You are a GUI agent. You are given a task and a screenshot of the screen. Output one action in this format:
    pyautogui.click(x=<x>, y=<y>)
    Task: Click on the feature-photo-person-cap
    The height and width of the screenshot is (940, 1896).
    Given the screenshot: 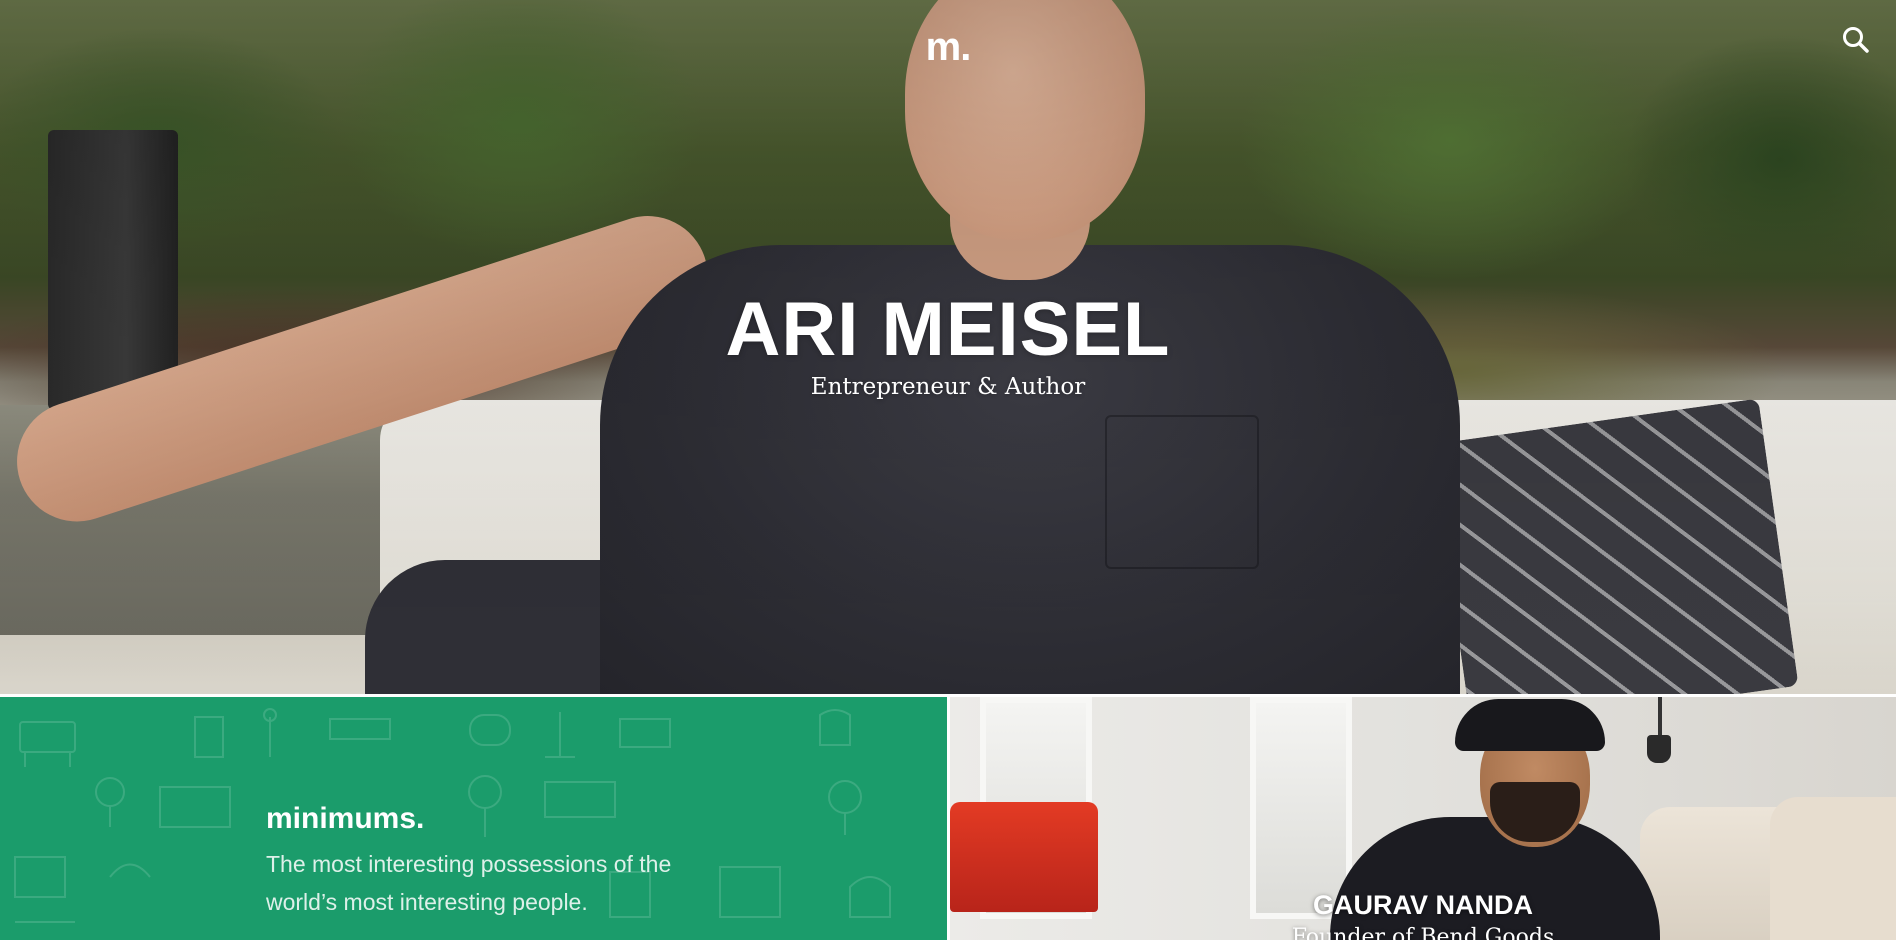 What is the action you would take?
    pyautogui.click(x=1530, y=725)
    